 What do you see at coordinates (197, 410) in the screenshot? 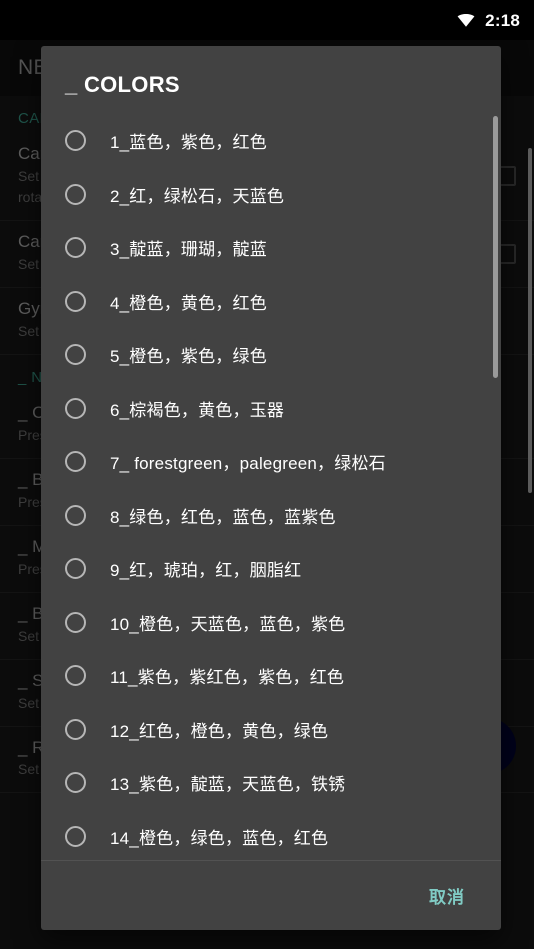
I see `dialog-option-label: 6_棕褐色，黄色，玉器` at bounding box center [197, 410].